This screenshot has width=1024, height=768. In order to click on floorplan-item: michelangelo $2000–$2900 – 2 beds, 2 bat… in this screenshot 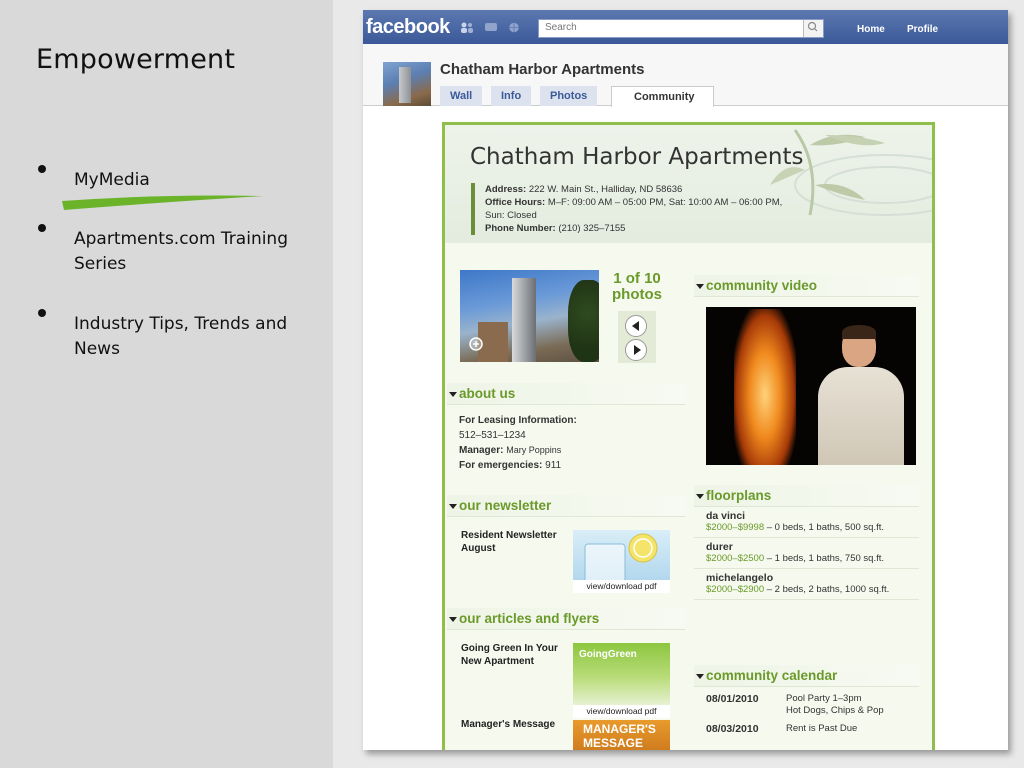, I will do `click(806, 584)`.